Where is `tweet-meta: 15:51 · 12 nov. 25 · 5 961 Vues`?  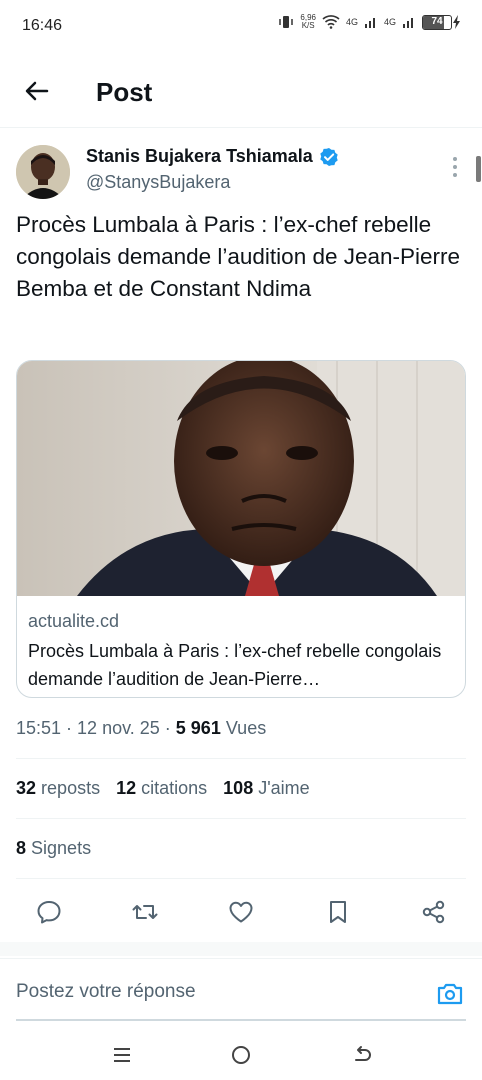
tweet-meta: 15:51 · 12 nov. 25 · 5 961 Vues is located at coordinates (141, 728).